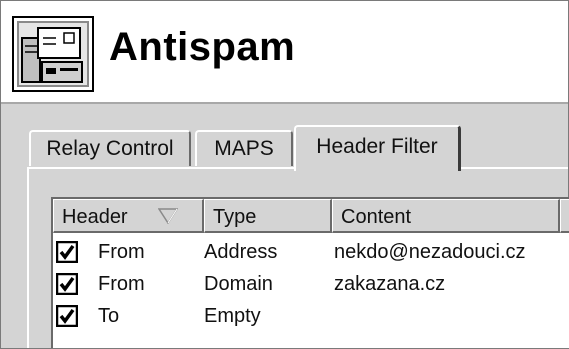 The image size is (569, 349). What do you see at coordinates (311, 252) in the screenshot?
I see `list-item: From Address nekdo@nezadouci.cz` at bounding box center [311, 252].